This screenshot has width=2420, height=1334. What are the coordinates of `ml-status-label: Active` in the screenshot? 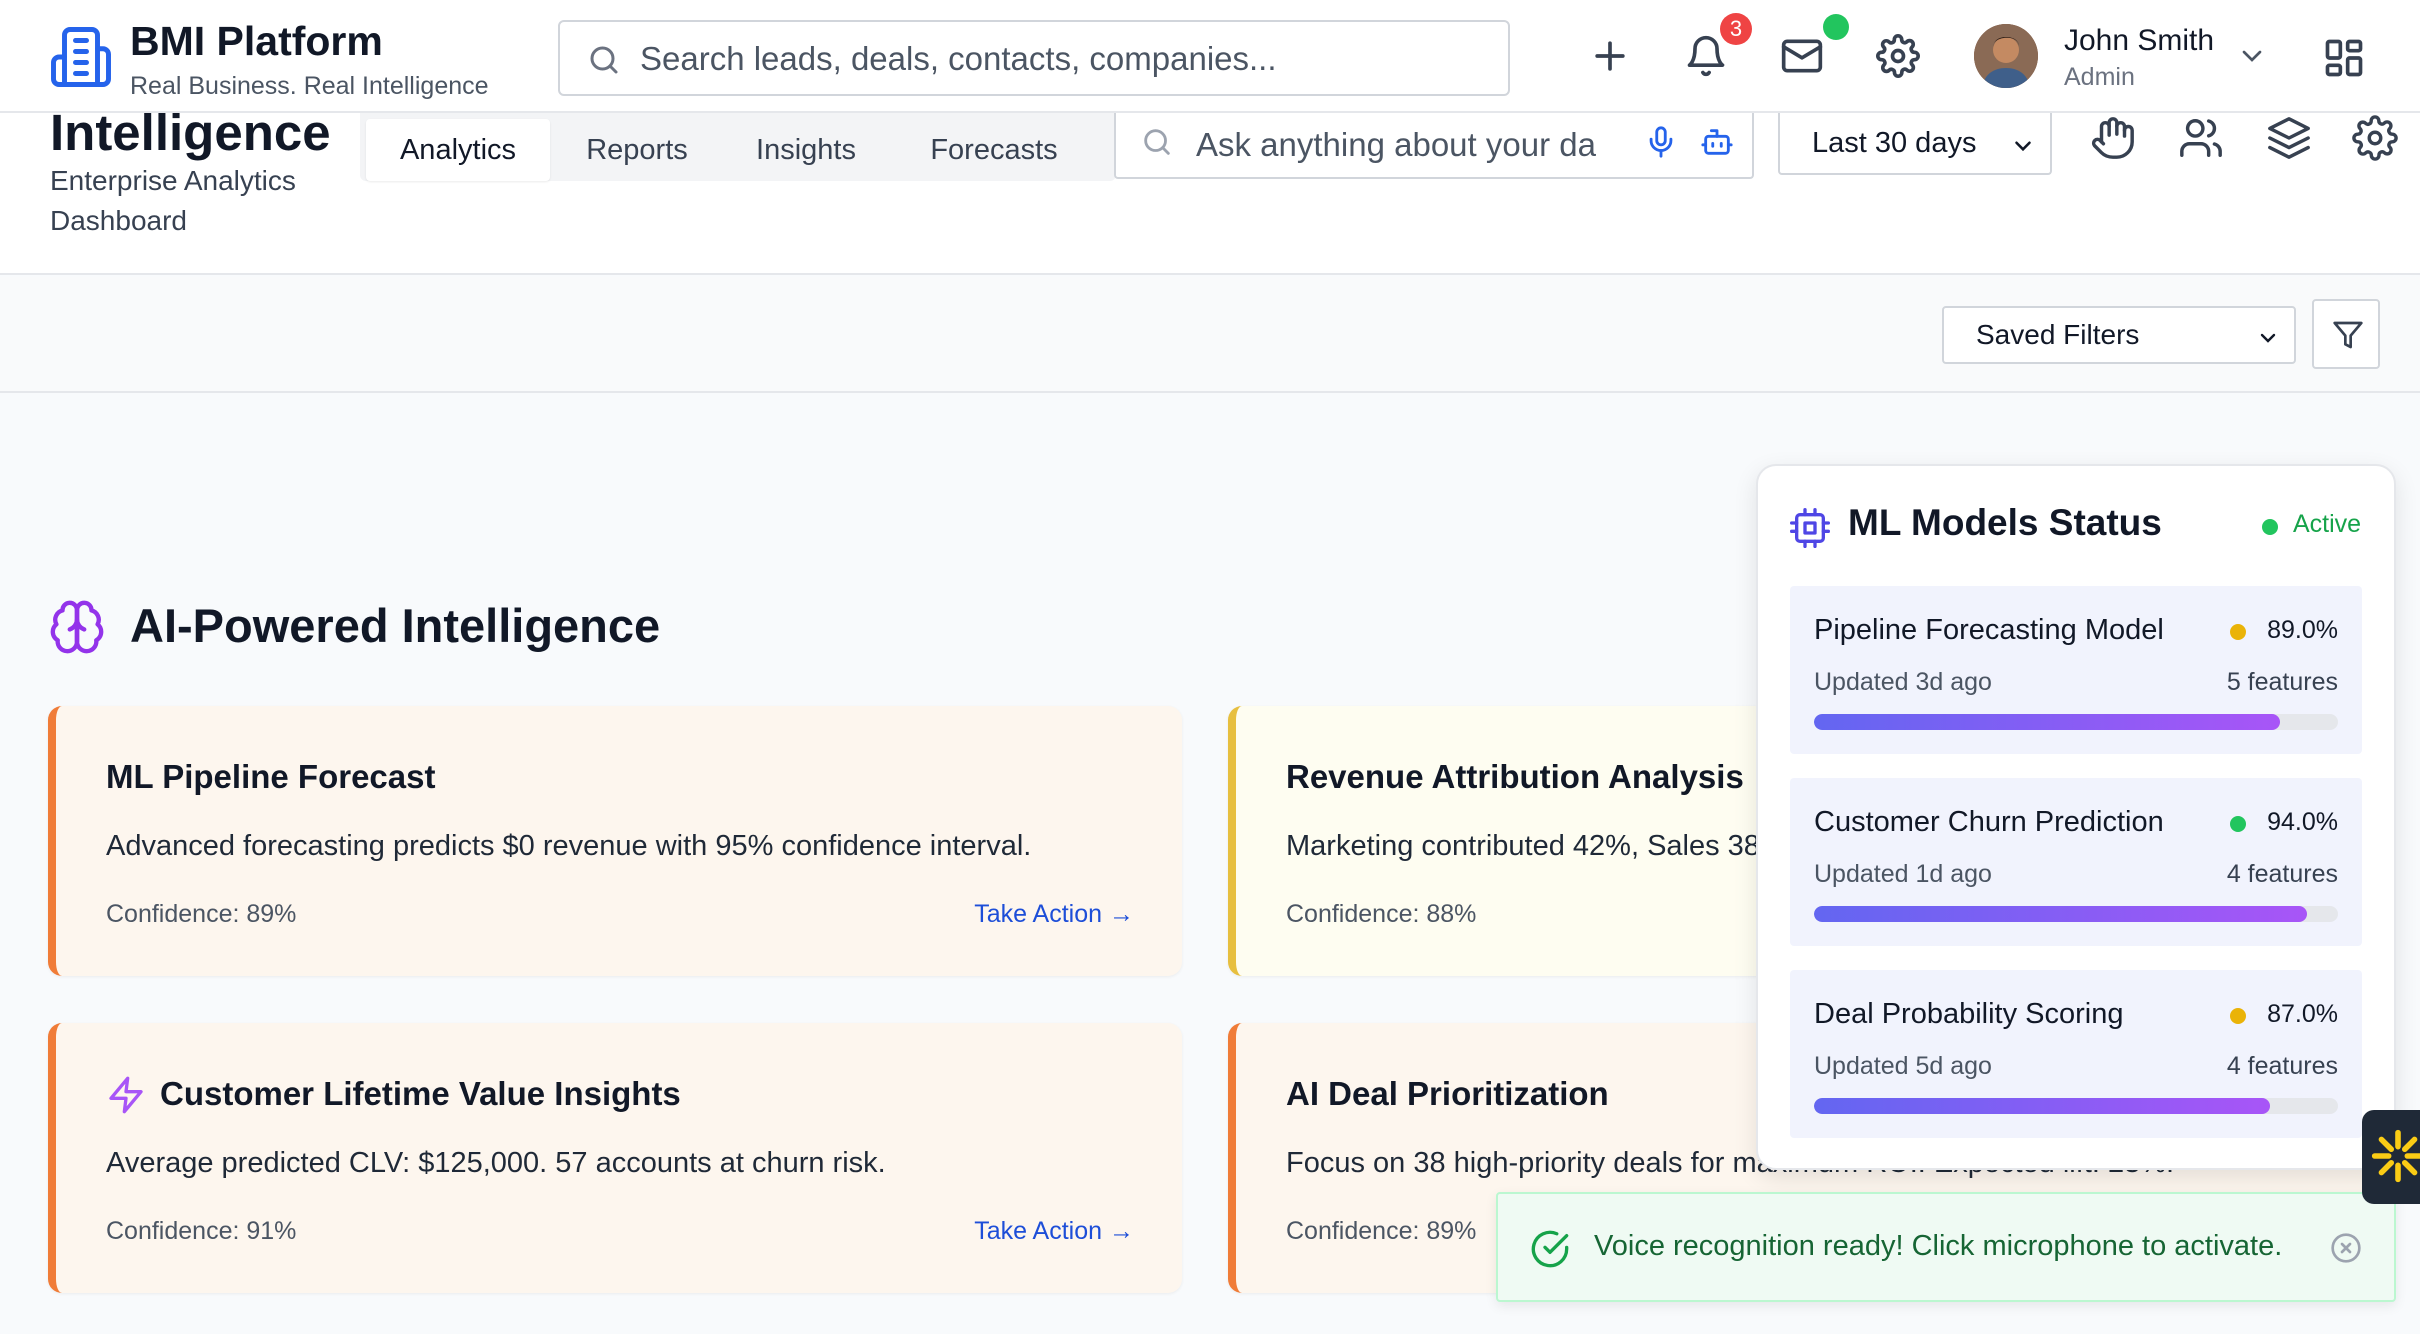 It's located at (2327, 524).